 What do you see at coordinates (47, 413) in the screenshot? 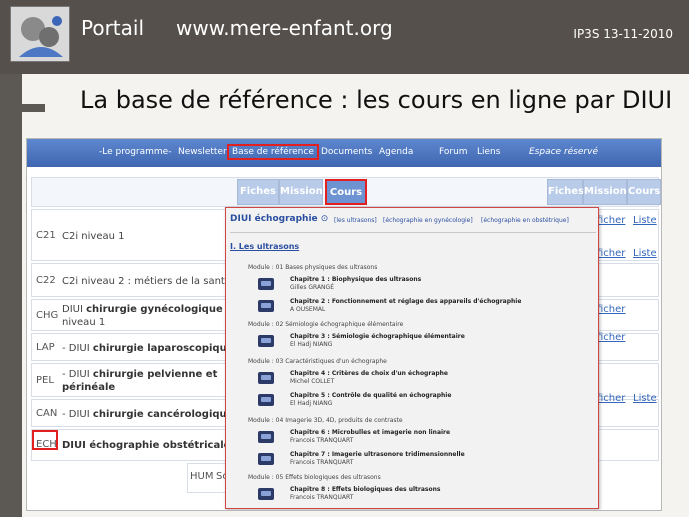
I see `row-code: CAN` at bounding box center [47, 413].